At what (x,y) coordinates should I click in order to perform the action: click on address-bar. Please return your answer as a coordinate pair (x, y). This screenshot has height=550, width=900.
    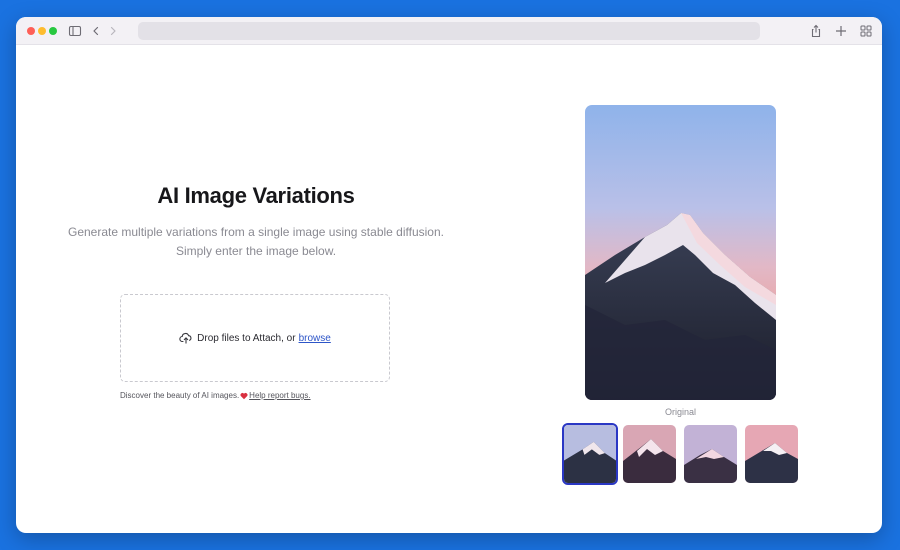
    Looking at the image, I should click on (449, 31).